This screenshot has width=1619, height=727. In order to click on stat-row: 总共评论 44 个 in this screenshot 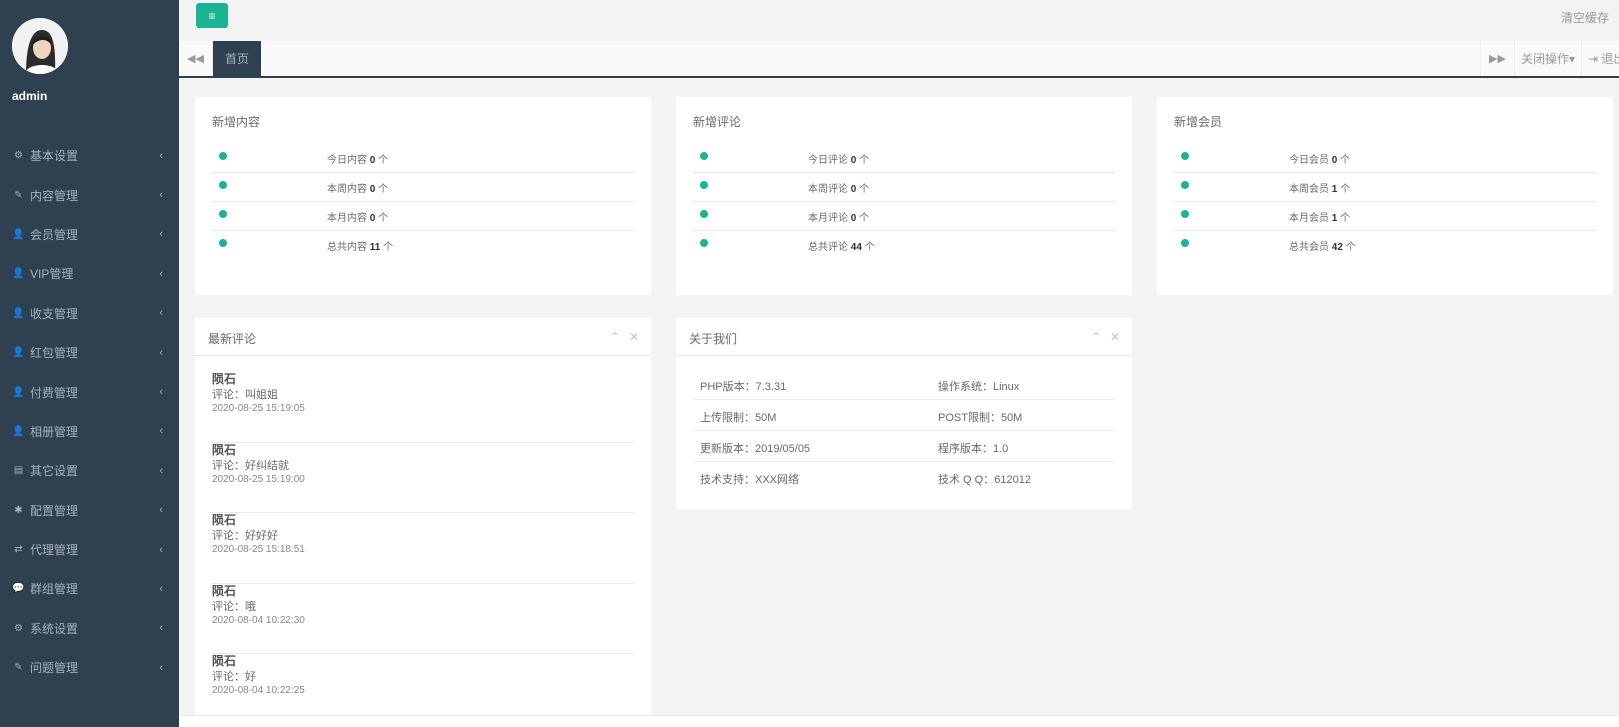, I will do `click(904, 245)`.